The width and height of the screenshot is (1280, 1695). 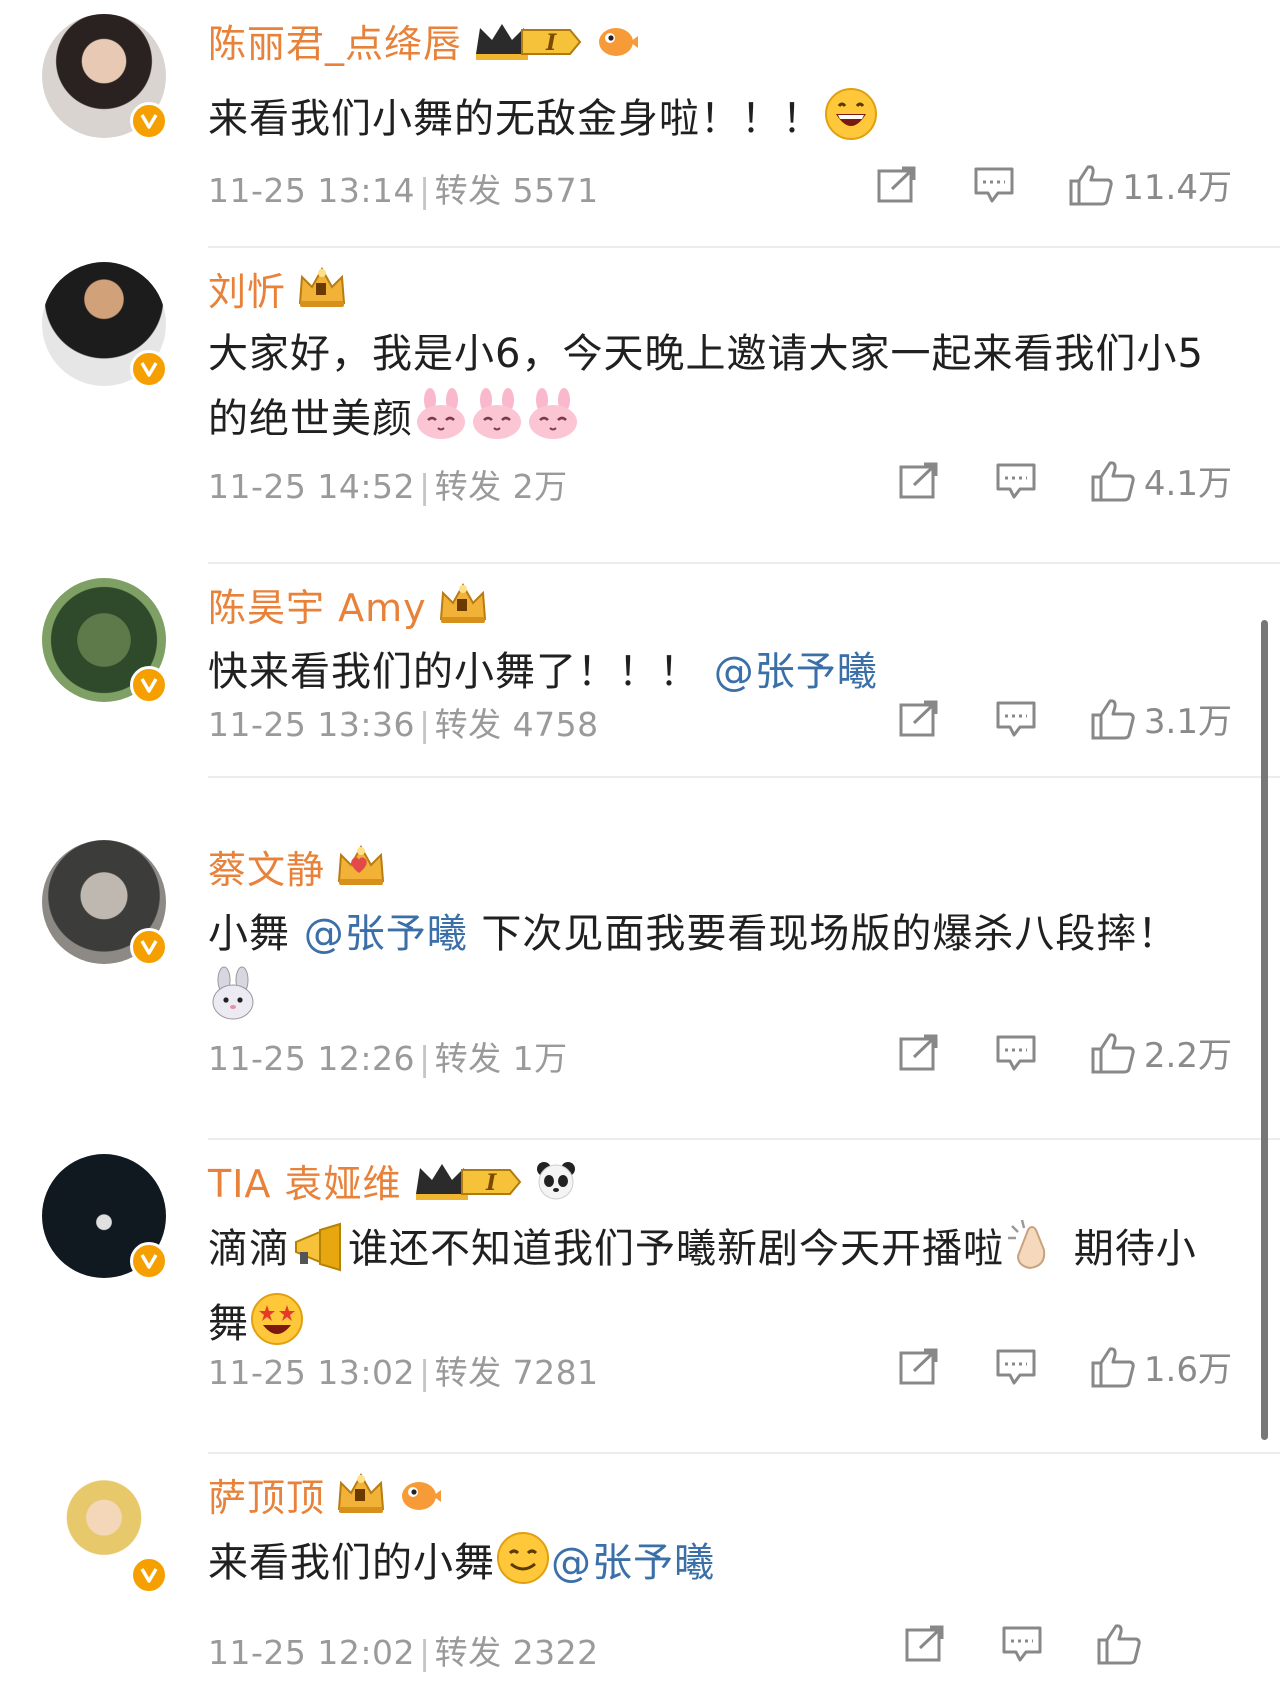 I want to click on like-count: 11.4万, so click(x=1177, y=188).